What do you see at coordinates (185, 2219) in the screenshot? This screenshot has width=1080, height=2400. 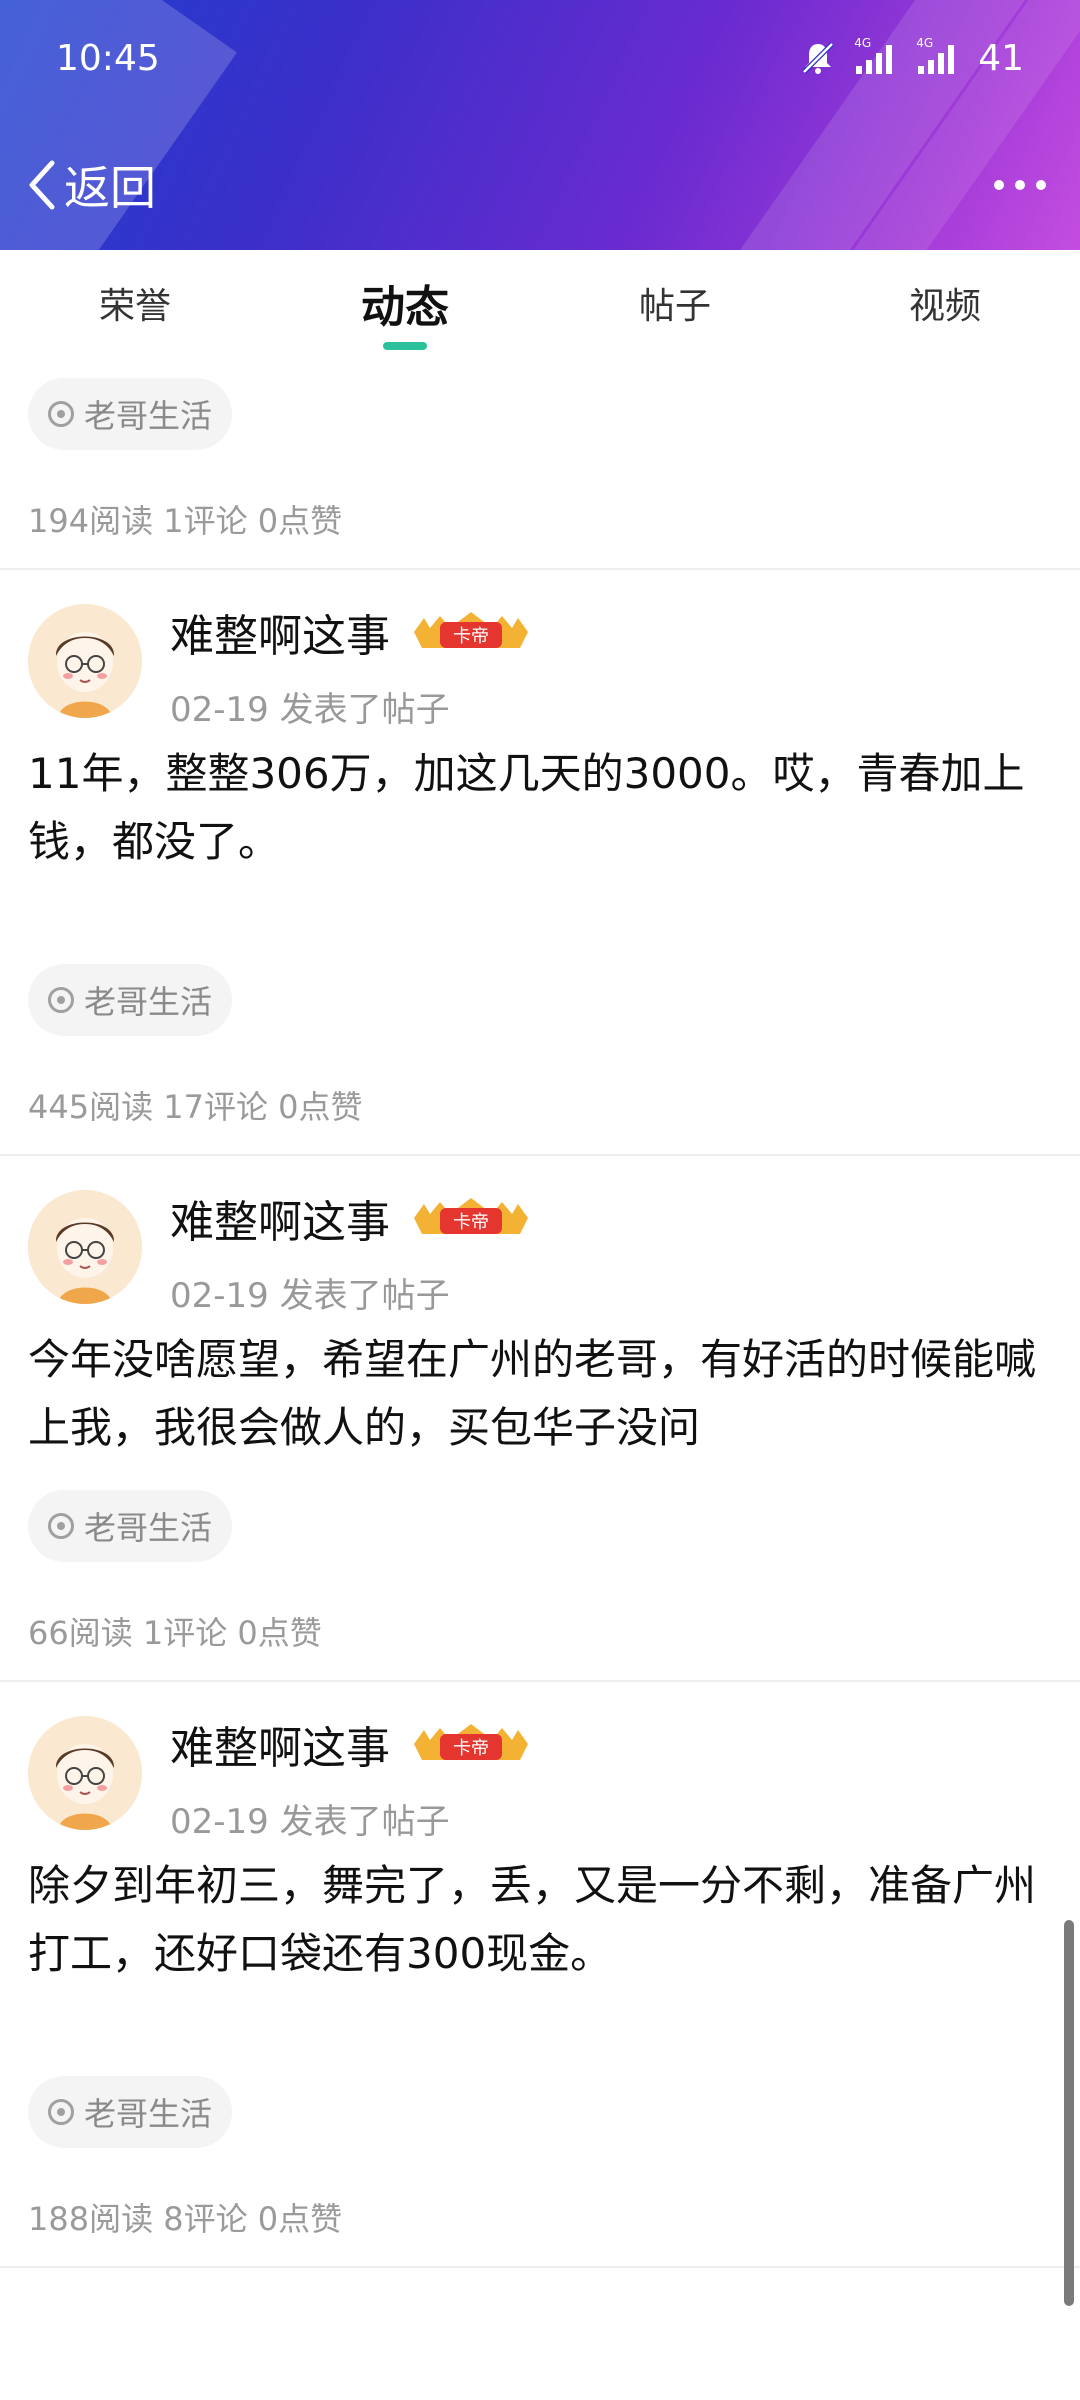 I see `post-stats: 188阅读 8评论 0点赞` at bounding box center [185, 2219].